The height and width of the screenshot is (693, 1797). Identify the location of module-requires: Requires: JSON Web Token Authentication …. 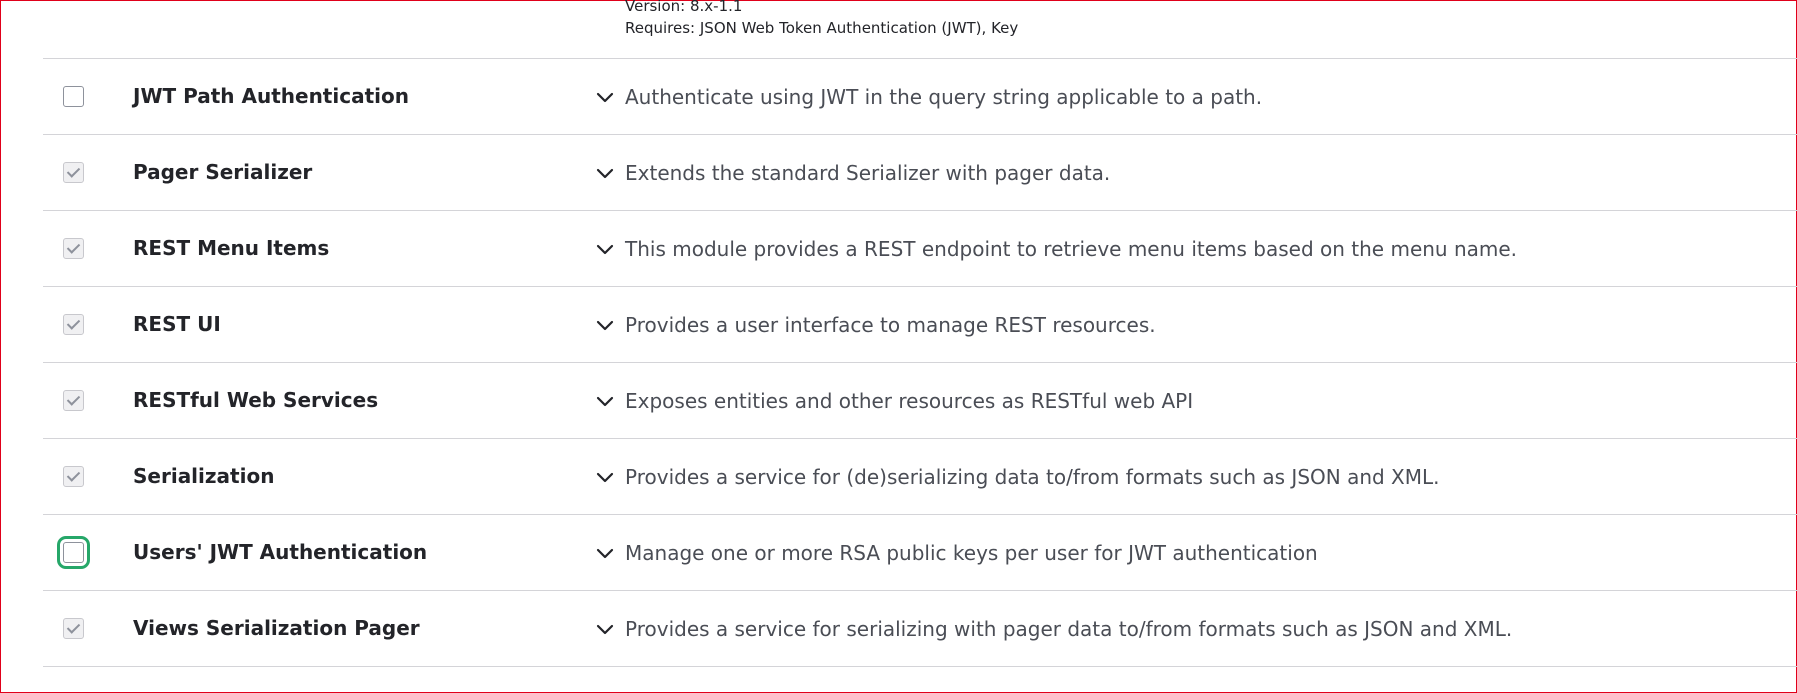
(822, 28).